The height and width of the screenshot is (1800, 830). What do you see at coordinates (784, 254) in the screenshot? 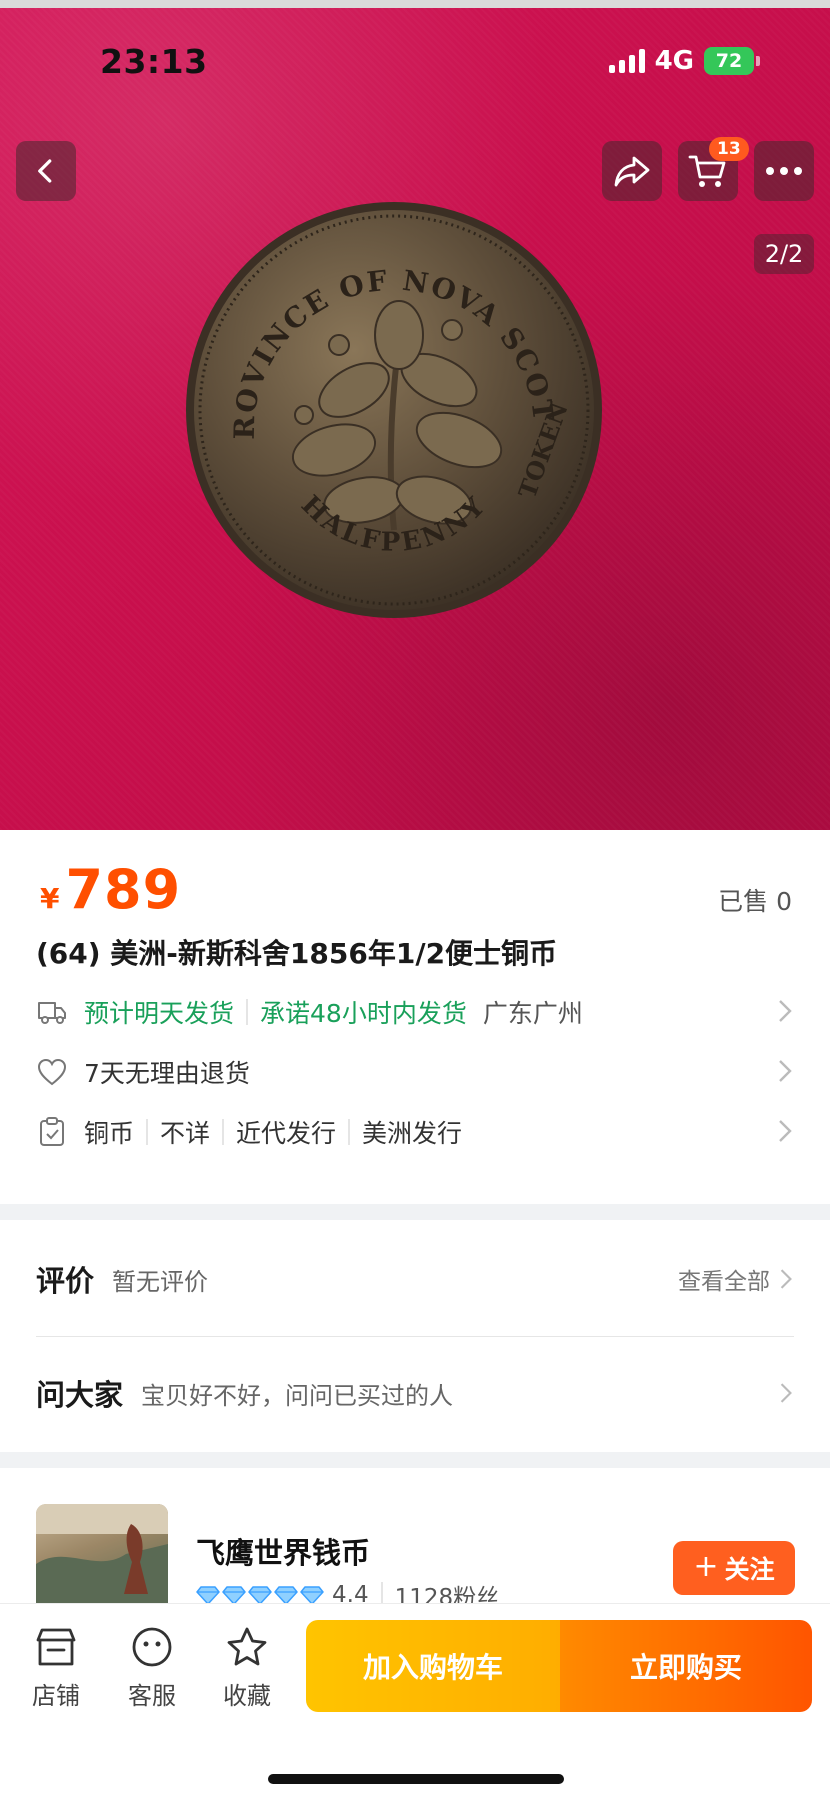
I see `image-pager: 2/2` at bounding box center [784, 254].